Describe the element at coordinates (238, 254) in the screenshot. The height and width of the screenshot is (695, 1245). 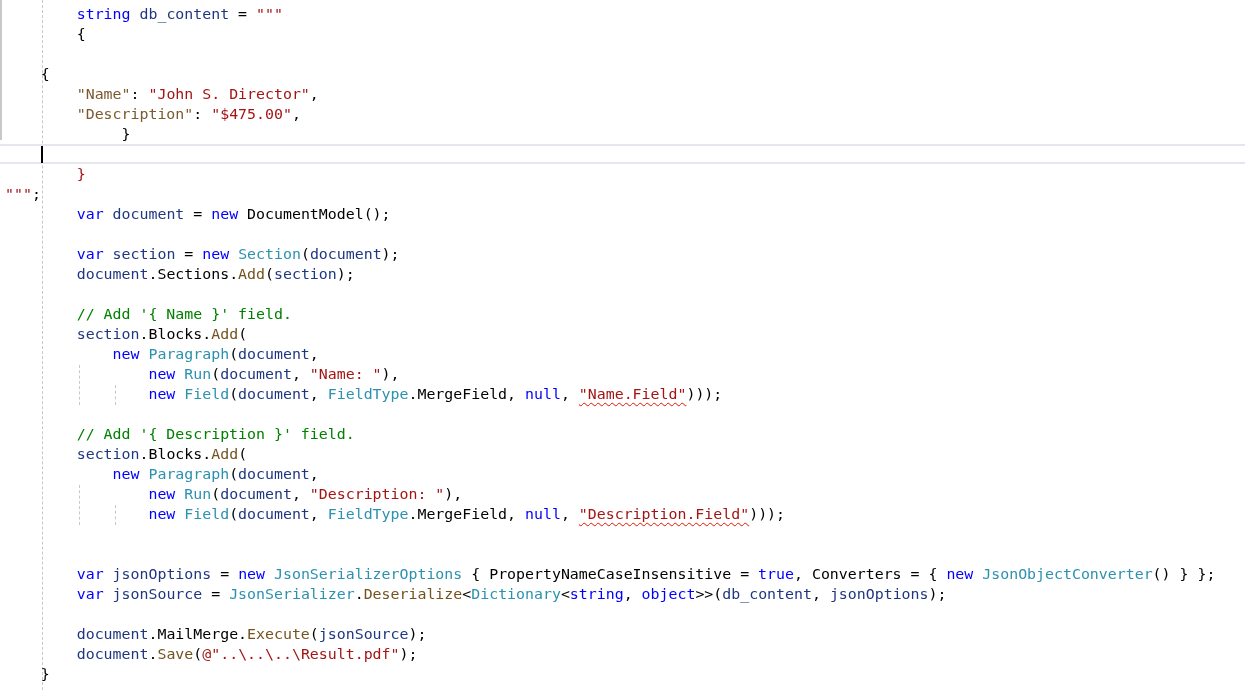
I see `code-line: var section = new Section(document);` at that location.